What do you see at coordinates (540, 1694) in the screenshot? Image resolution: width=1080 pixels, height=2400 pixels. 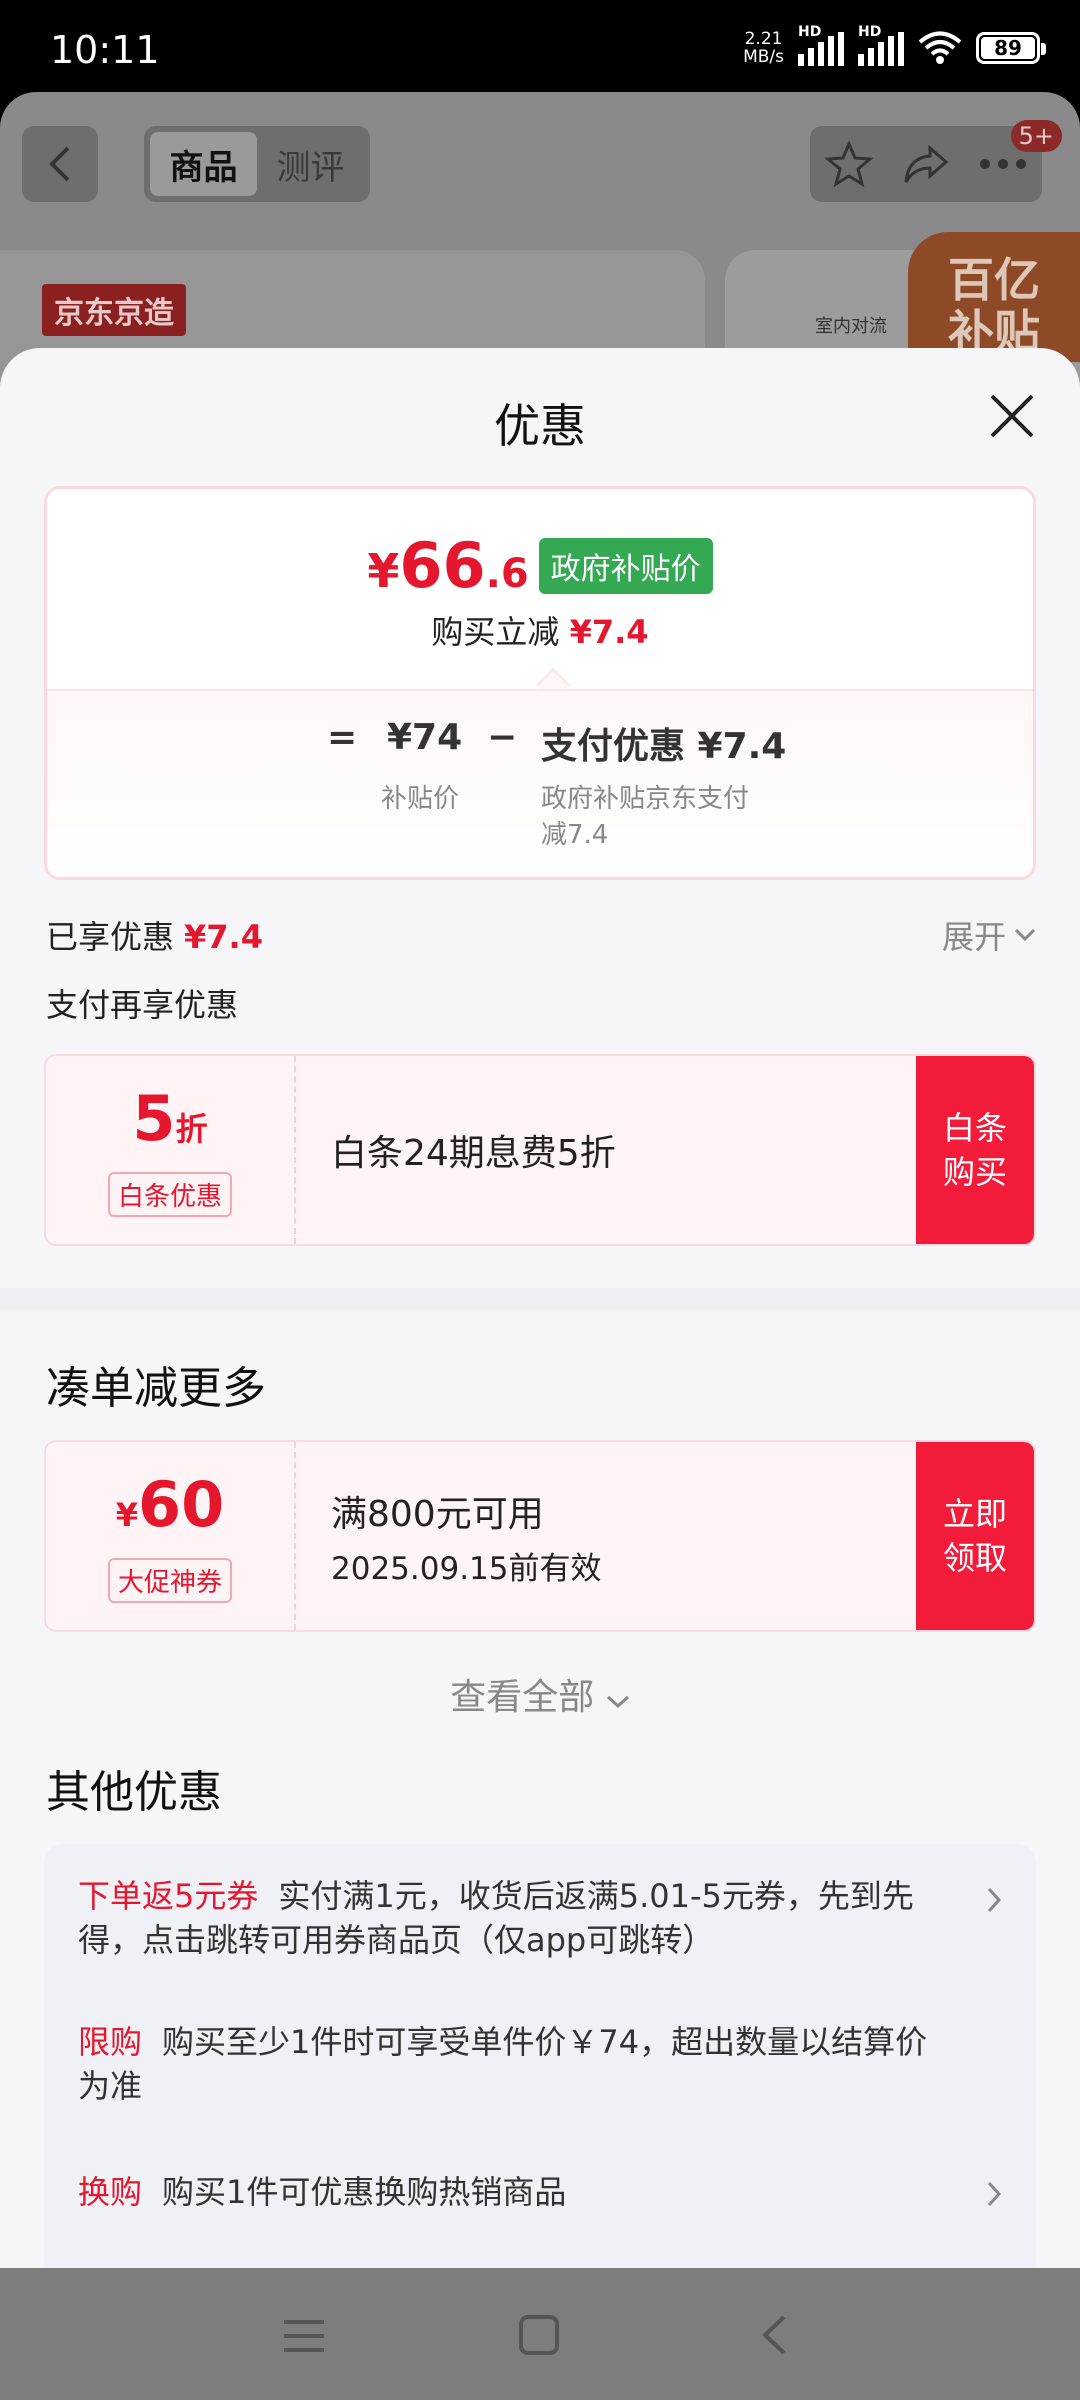 I see `view-all-button: 查看全部` at bounding box center [540, 1694].